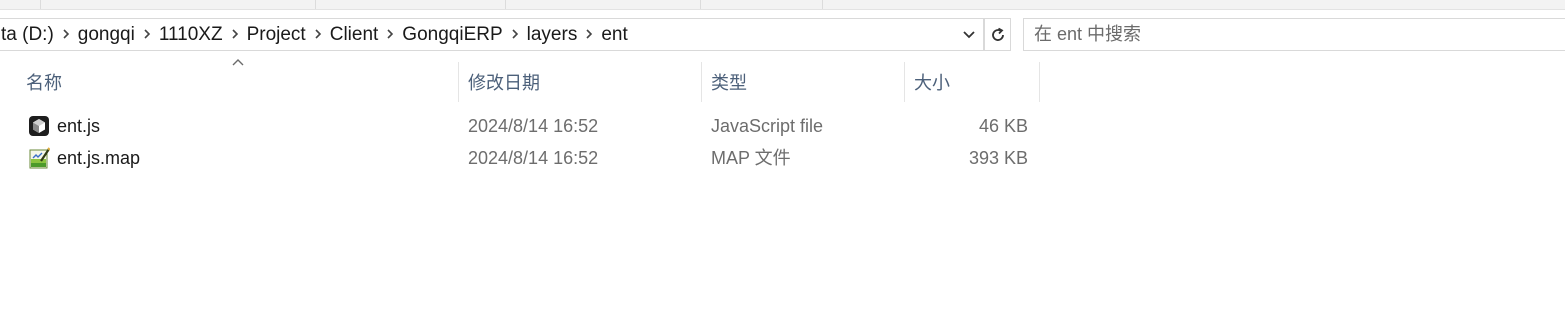  What do you see at coordinates (729, 83) in the screenshot?
I see `column-header-label: 类型` at bounding box center [729, 83].